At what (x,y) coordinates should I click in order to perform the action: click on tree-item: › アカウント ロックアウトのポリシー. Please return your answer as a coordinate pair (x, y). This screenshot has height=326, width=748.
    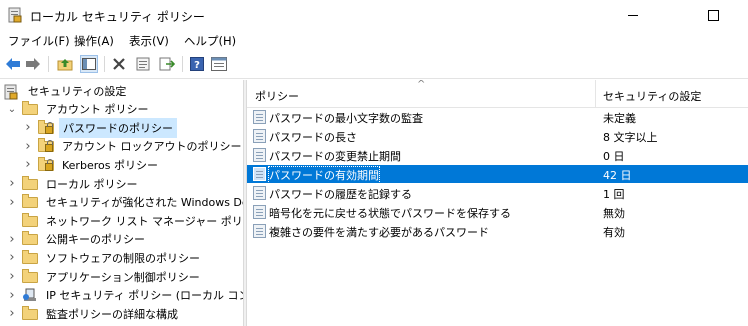
    Looking at the image, I should click on (132, 146).